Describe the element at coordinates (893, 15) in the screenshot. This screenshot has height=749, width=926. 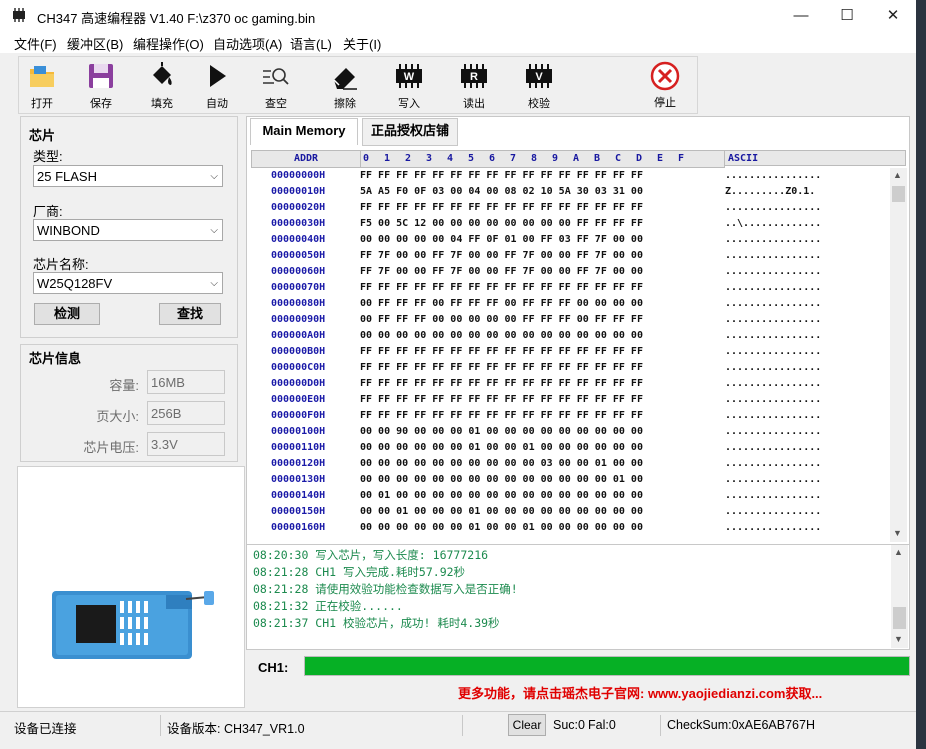
I see `close-button: ✕` at that location.